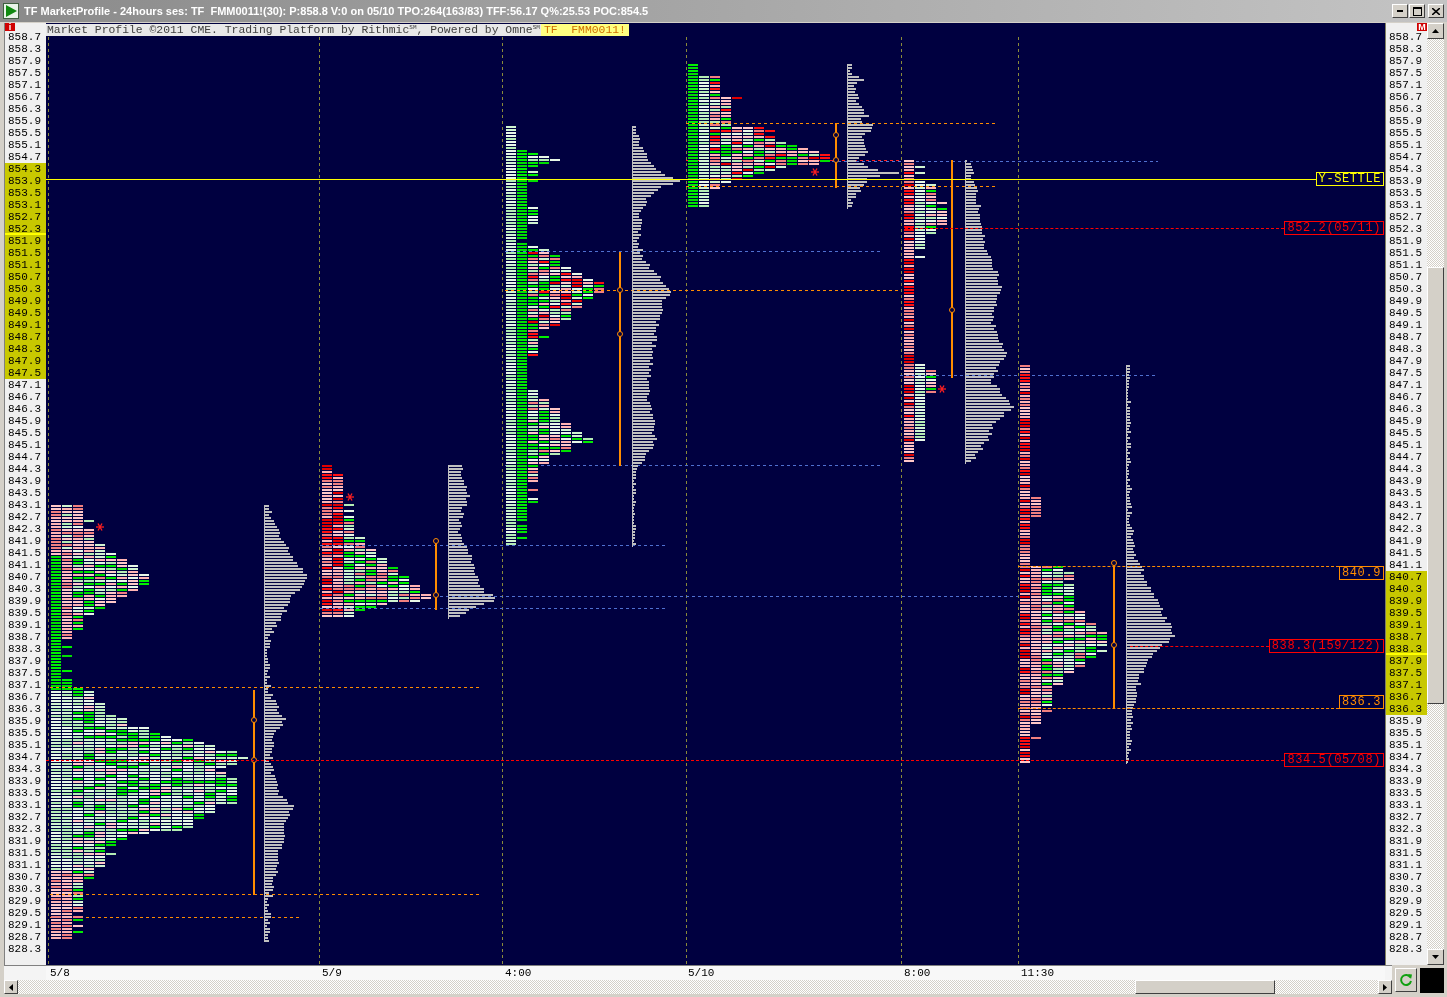 This screenshot has height=997, width=1447. What do you see at coordinates (1406, 589) in the screenshot?
I see `price-tick-label: 840.3` at bounding box center [1406, 589].